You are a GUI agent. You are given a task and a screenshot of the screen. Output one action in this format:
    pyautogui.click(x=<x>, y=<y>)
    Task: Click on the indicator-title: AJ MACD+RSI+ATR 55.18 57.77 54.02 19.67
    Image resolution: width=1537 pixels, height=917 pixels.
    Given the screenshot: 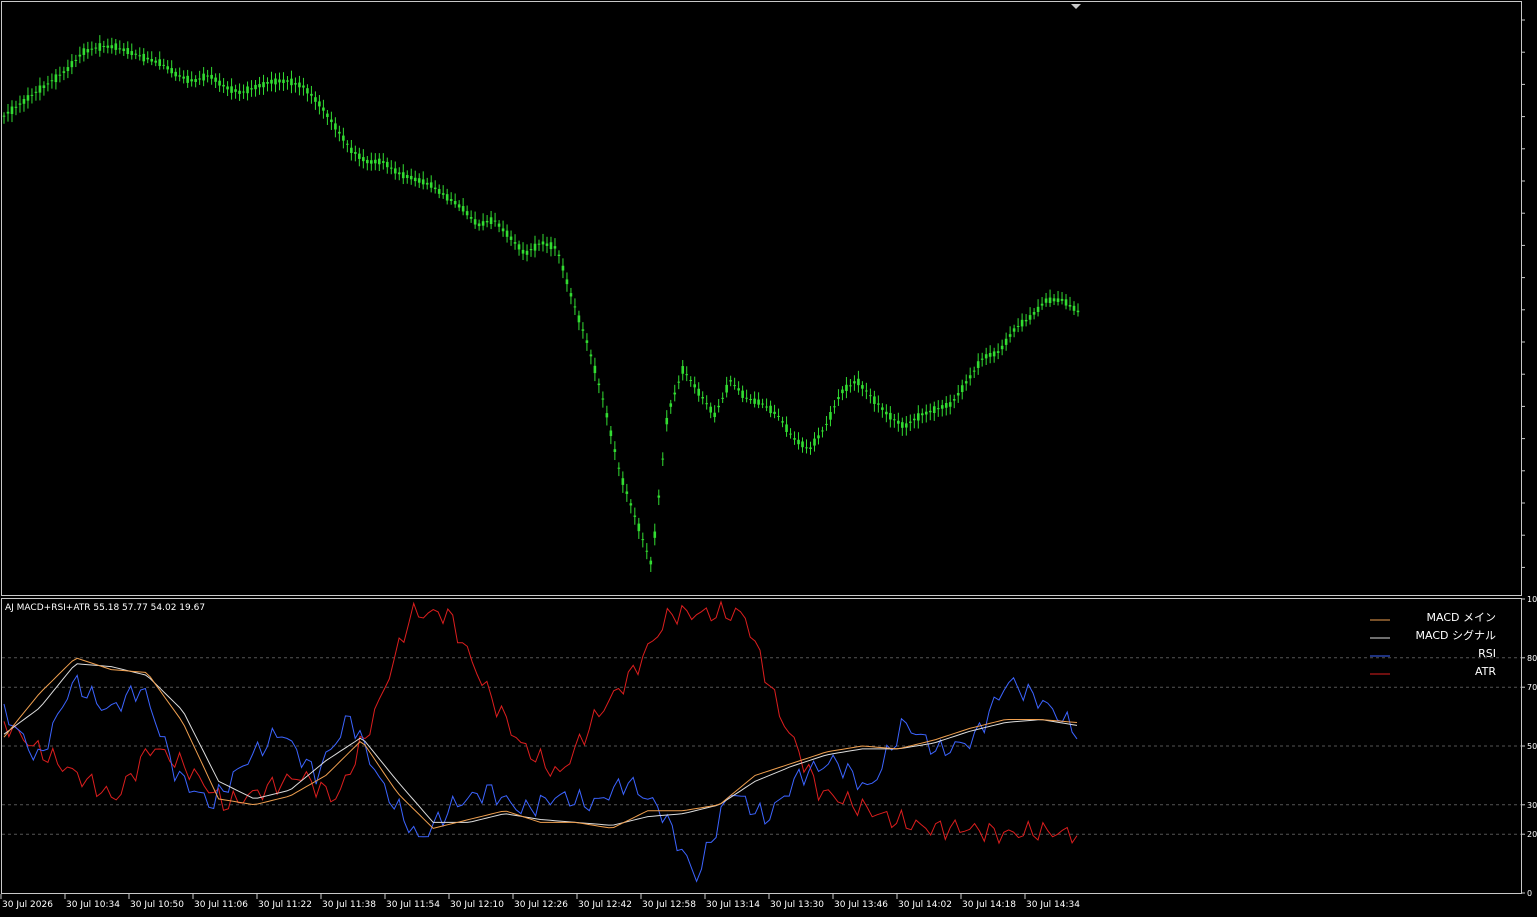 What is the action you would take?
    pyautogui.click(x=105, y=608)
    